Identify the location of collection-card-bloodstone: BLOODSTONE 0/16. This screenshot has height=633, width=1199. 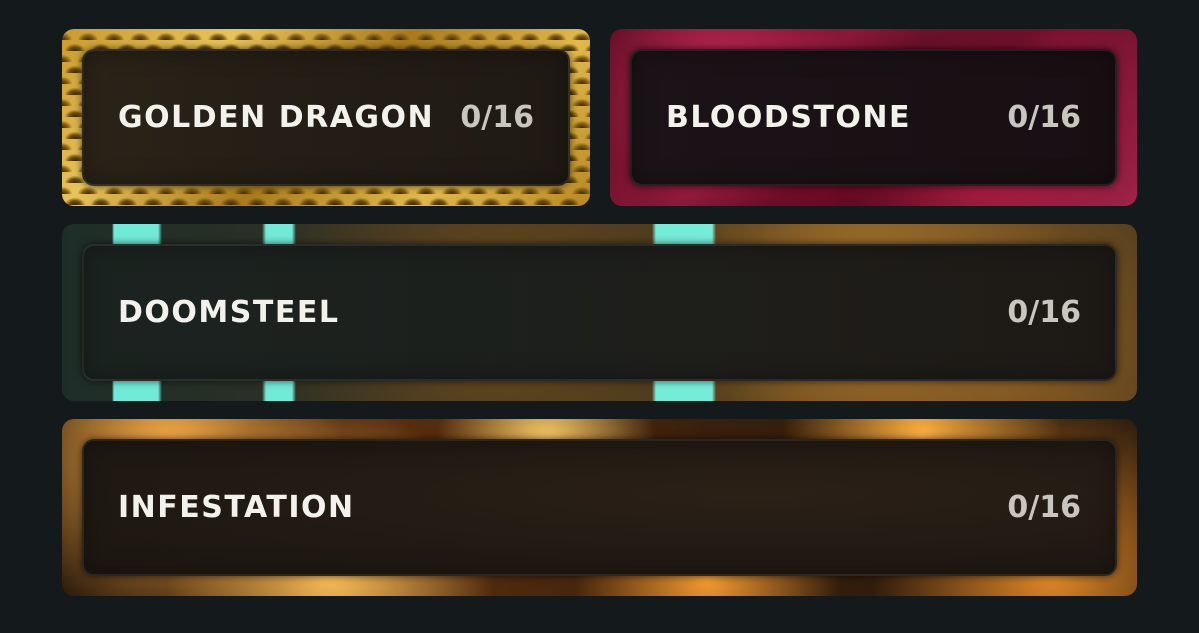
(873, 117).